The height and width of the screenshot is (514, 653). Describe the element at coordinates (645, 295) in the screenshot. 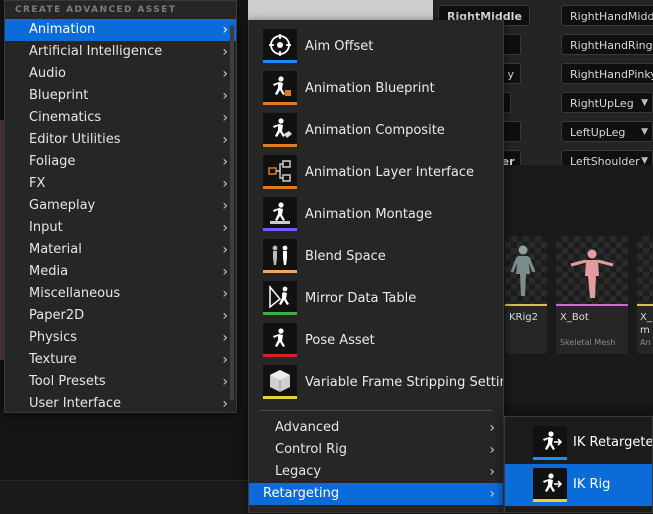

I see `asset-tile: X_ m An` at that location.